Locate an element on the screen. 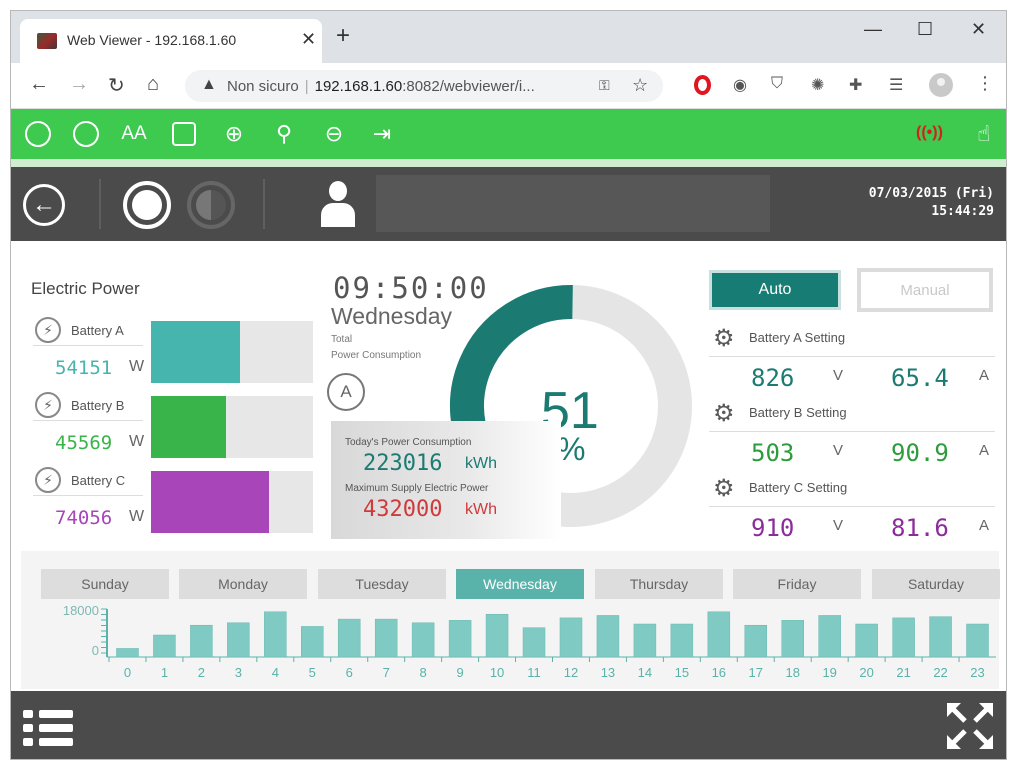 The width and height of the screenshot is (1016, 760). reload-icon: ↻ is located at coordinates (116, 85).